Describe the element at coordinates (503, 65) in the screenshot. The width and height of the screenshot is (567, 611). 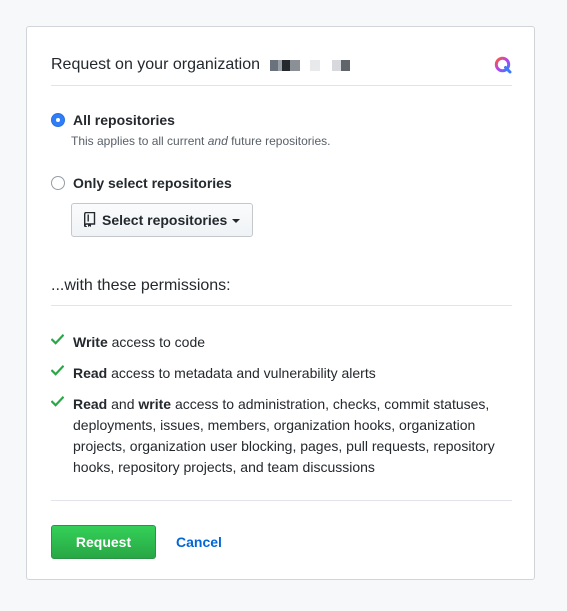
I see `app-logo-icon` at that location.